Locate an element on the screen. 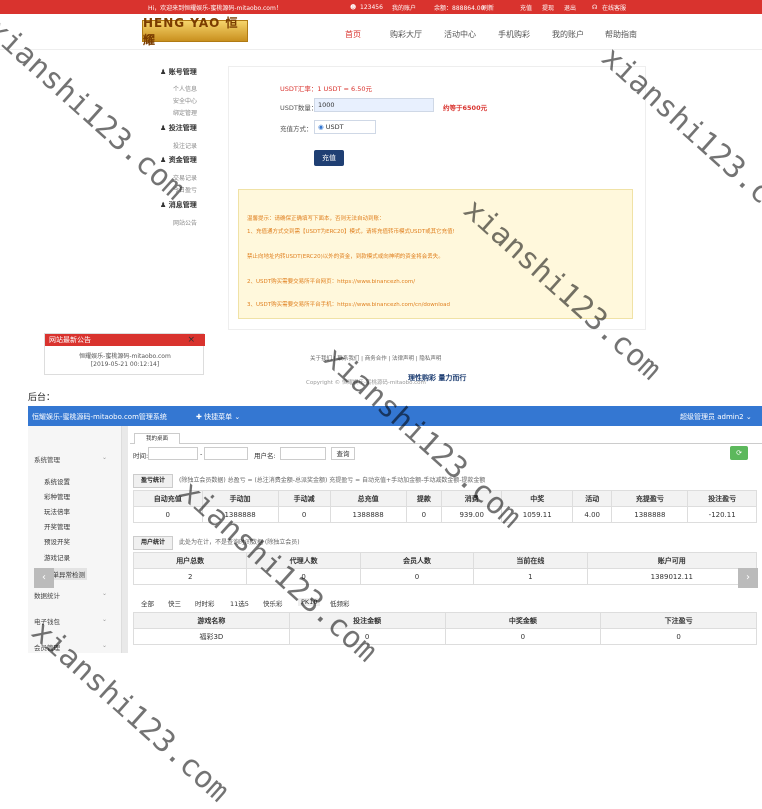 This screenshot has height=809, width=762. withdraw-link: 提现 is located at coordinates (548, 7).